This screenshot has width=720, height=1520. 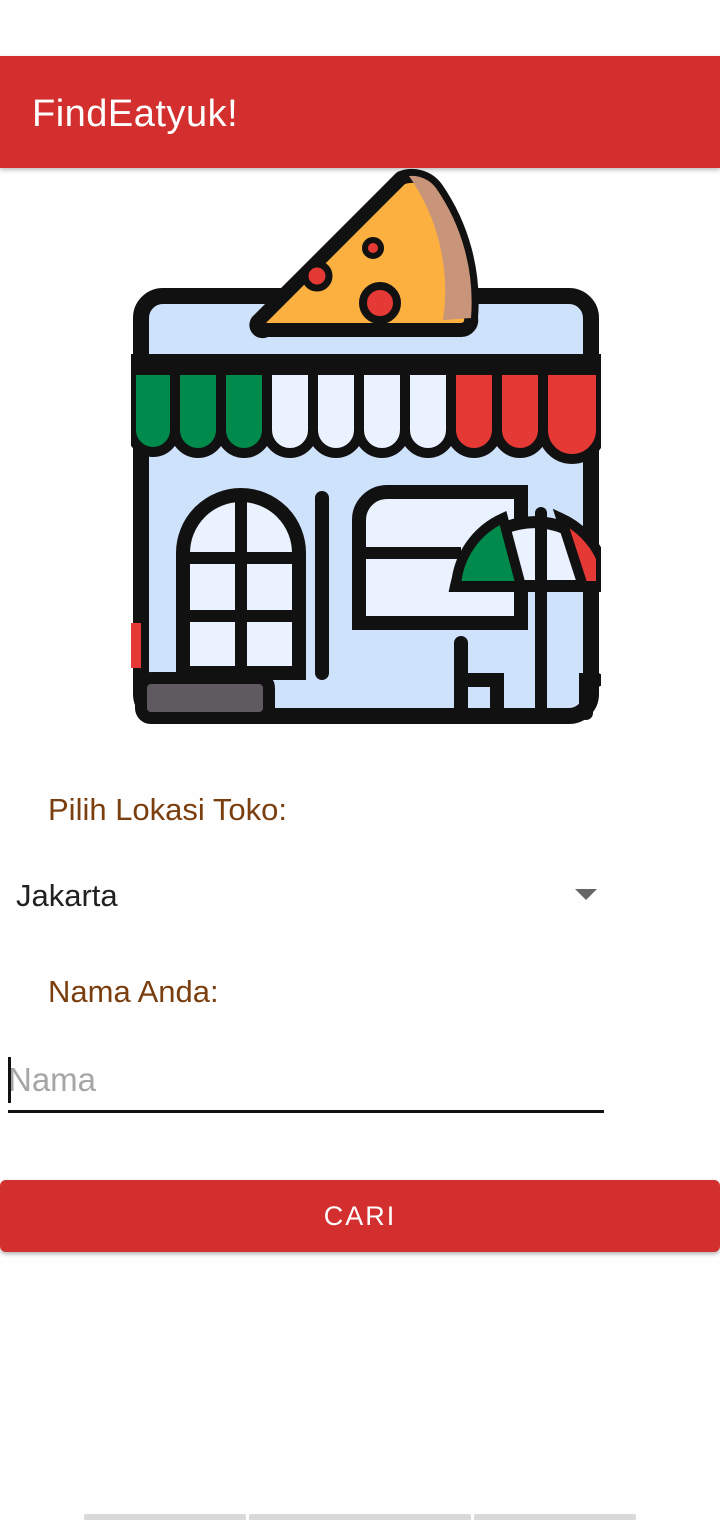 What do you see at coordinates (360, 1517) in the screenshot?
I see `keyboard-edge-middle` at bounding box center [360, 1517].